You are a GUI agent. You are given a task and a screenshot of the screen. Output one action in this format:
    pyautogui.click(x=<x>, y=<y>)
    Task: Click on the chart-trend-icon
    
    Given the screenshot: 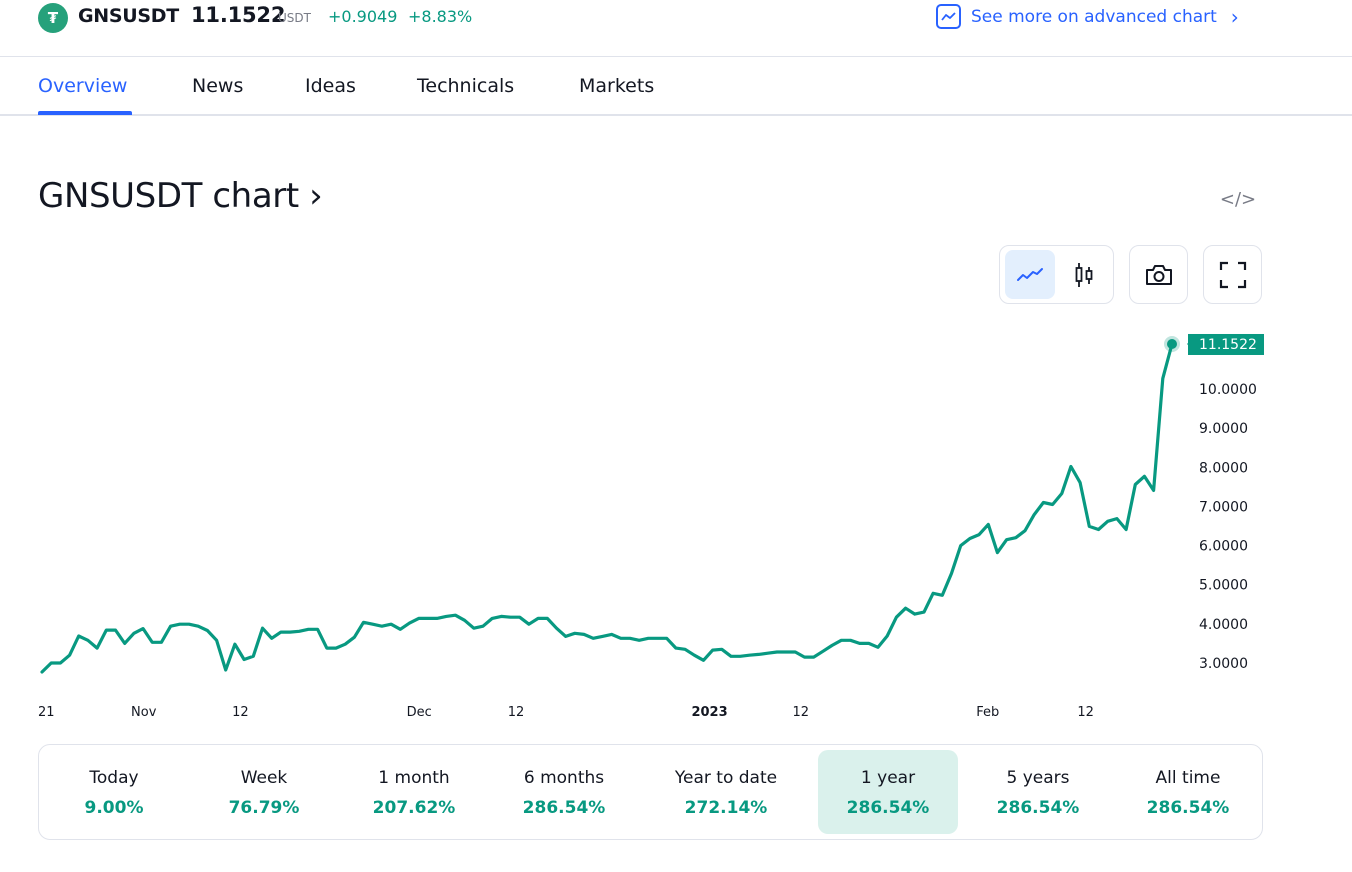 What is the action you would take?
    pyautogui.click(x=948, y=16)
    